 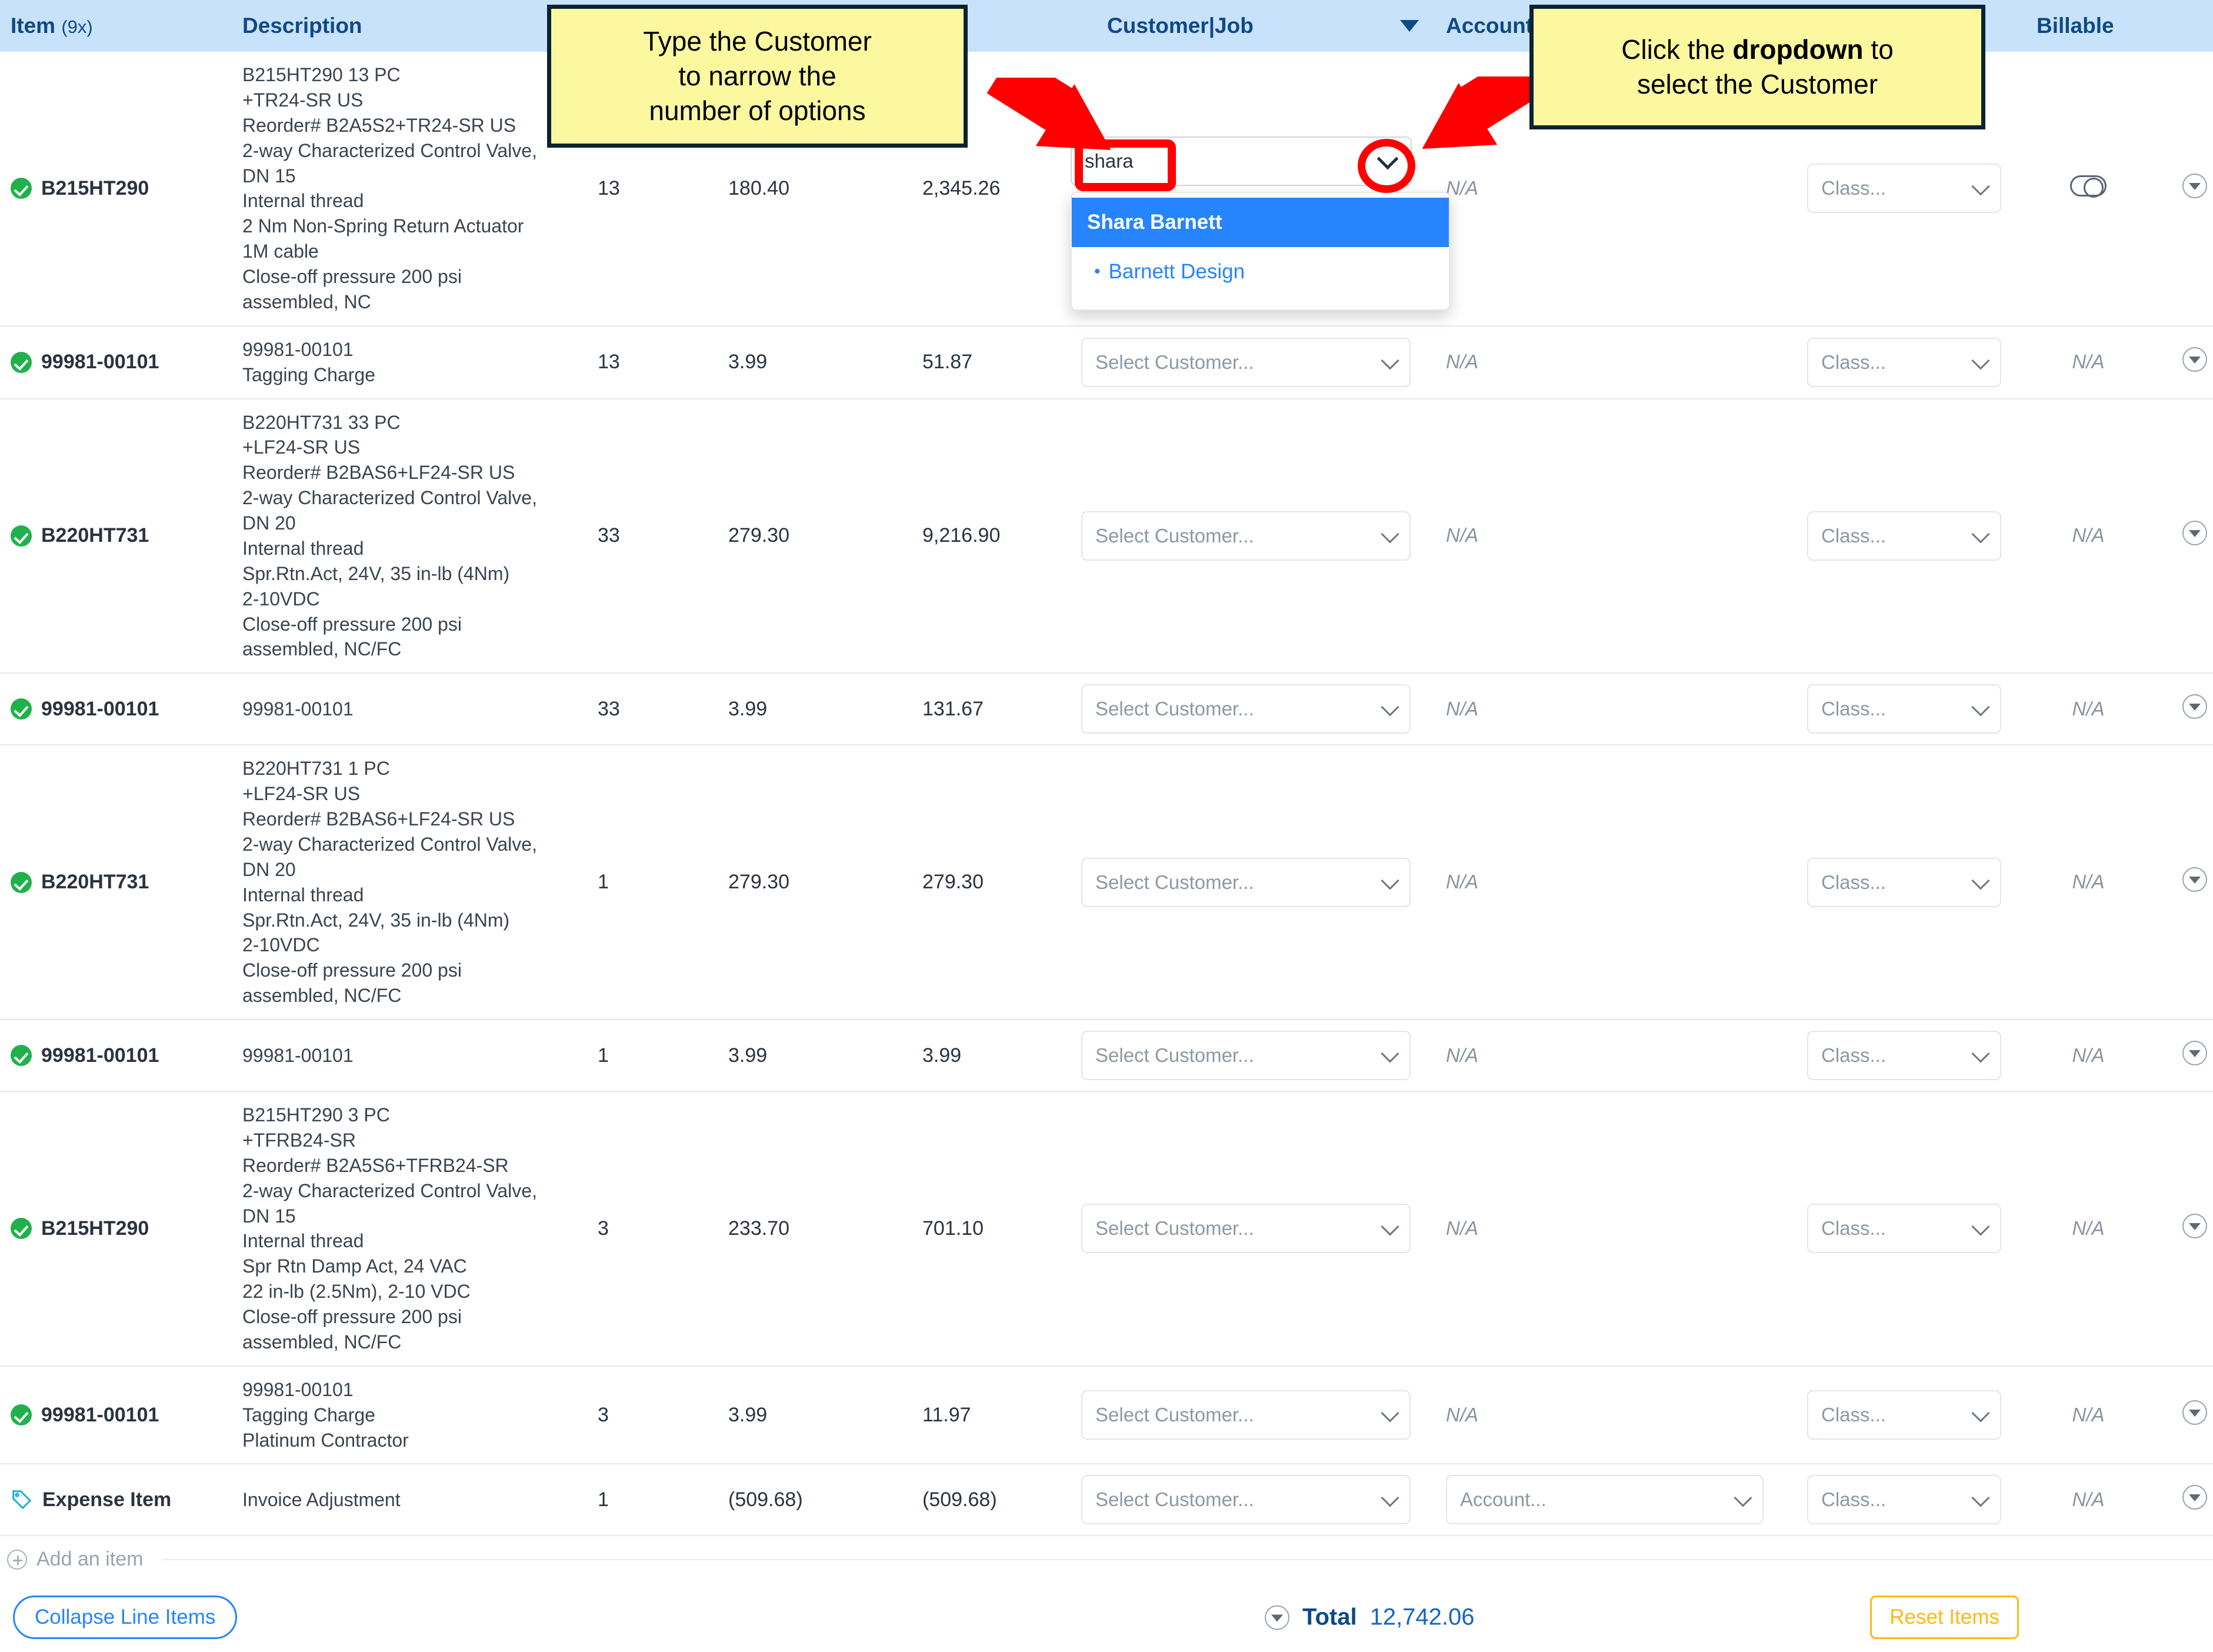 I want to click on item-code: 99981-00101, so click(x=100, y=708).